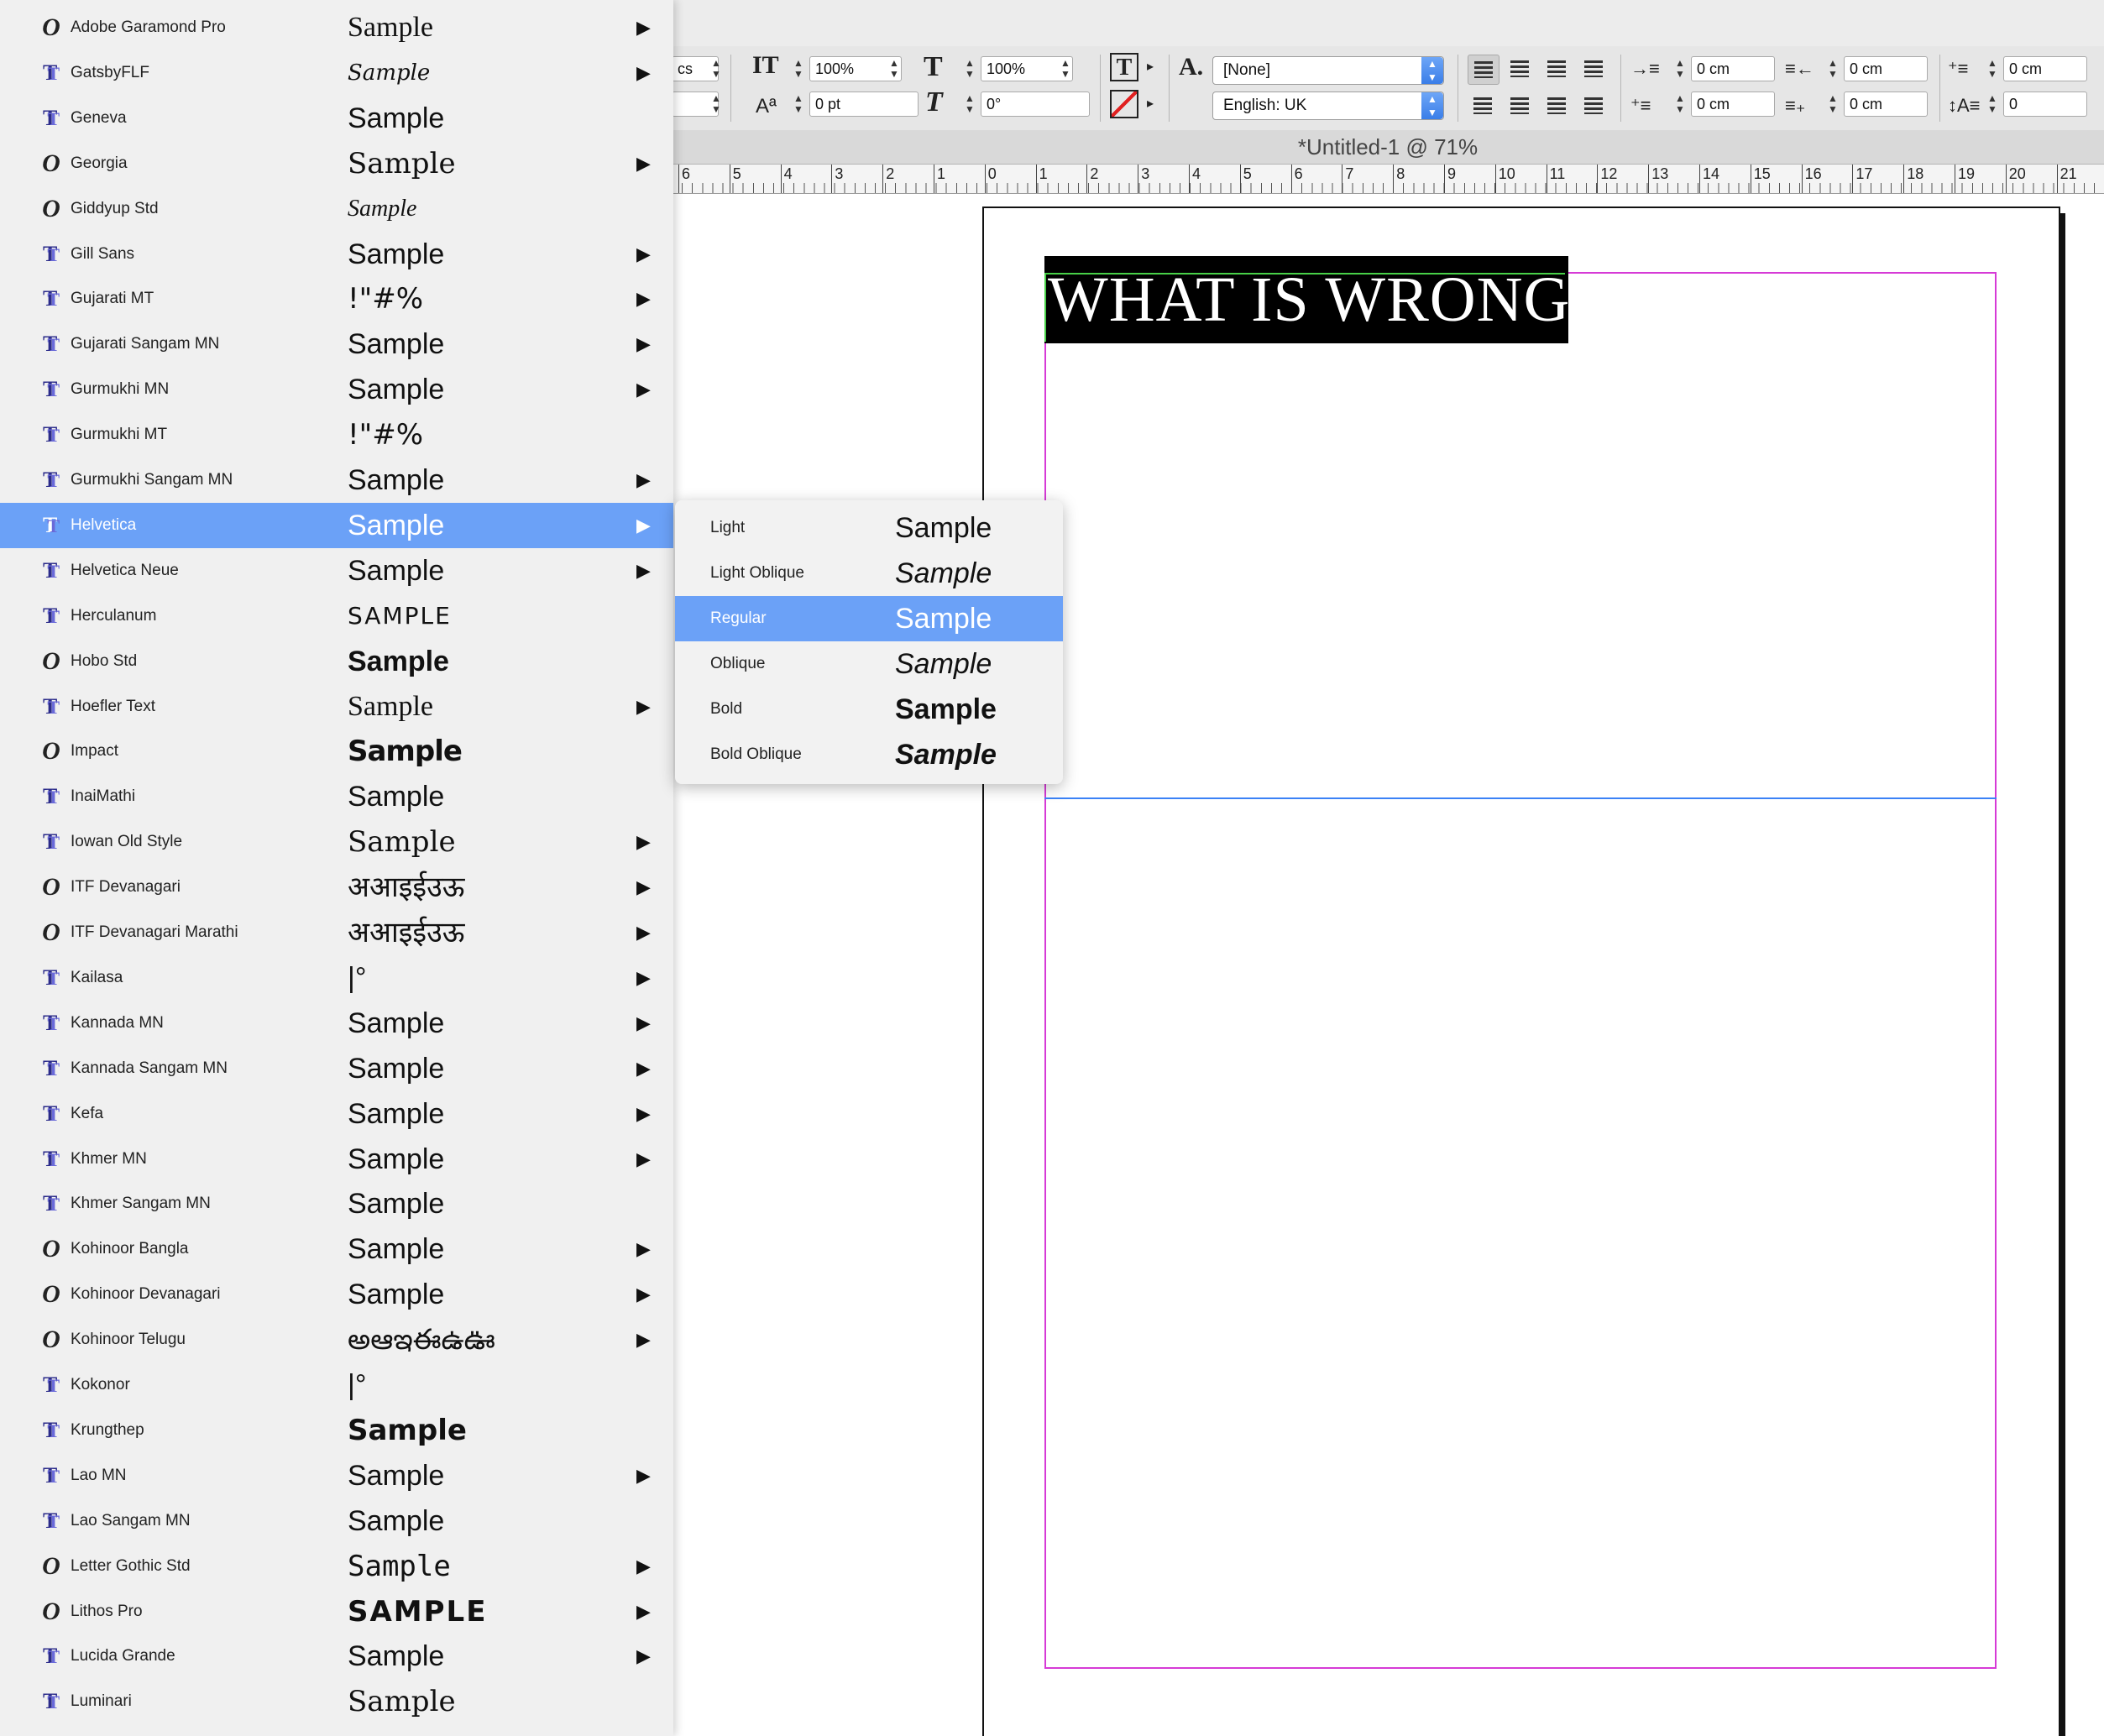 The height and width of the screenshot is (1736, 2104). Describe the element at coordinates (336, 1294) in the screenshot. I see `font-menu-item-kohinoor-devanagari: O Kohinoor Devanagari Sample ▶` at that location.